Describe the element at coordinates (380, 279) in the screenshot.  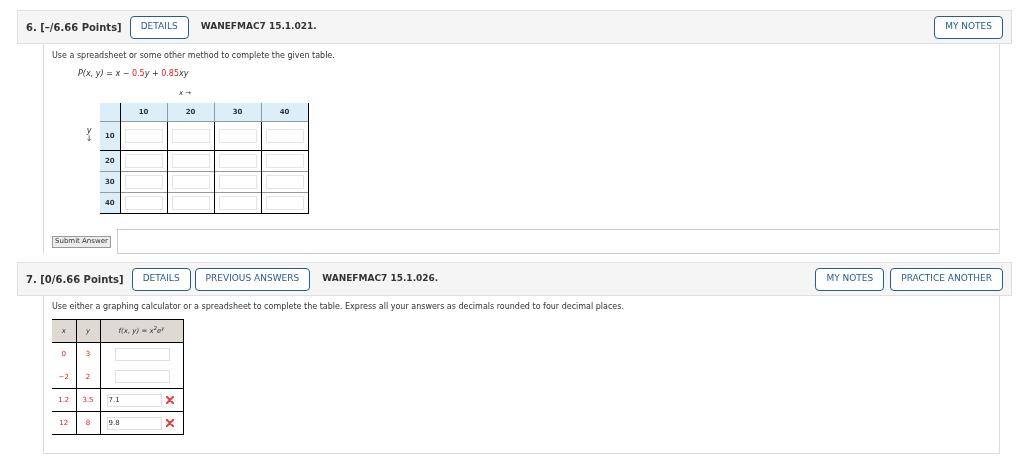
I see `question-code: WANEFMAC7 15.1.026.` at that location.